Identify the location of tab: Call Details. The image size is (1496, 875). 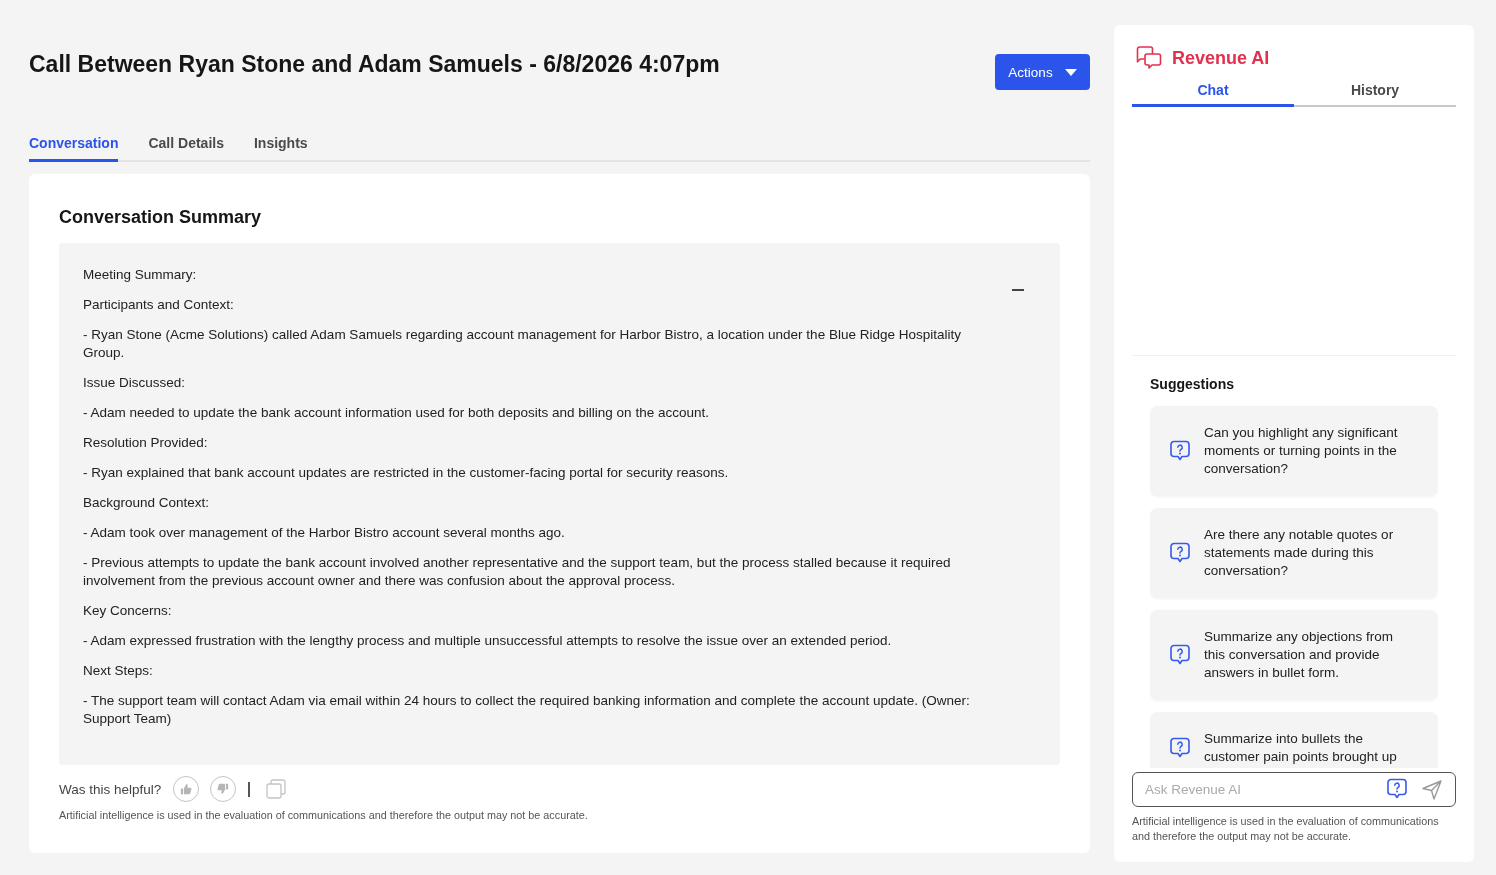
(186, 148).